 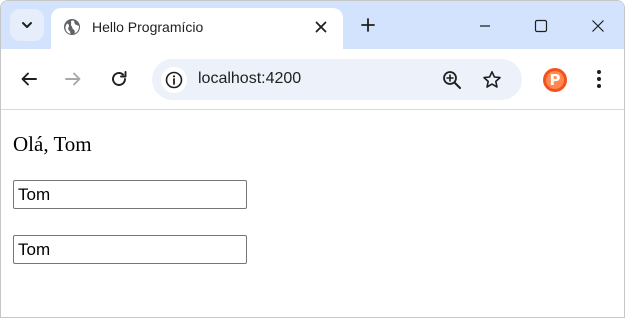 What do you see at coordinates (52, 144) in the screenshot?
I see `greeting-heading: Olá, Tom` at bounding box center [52, 144].